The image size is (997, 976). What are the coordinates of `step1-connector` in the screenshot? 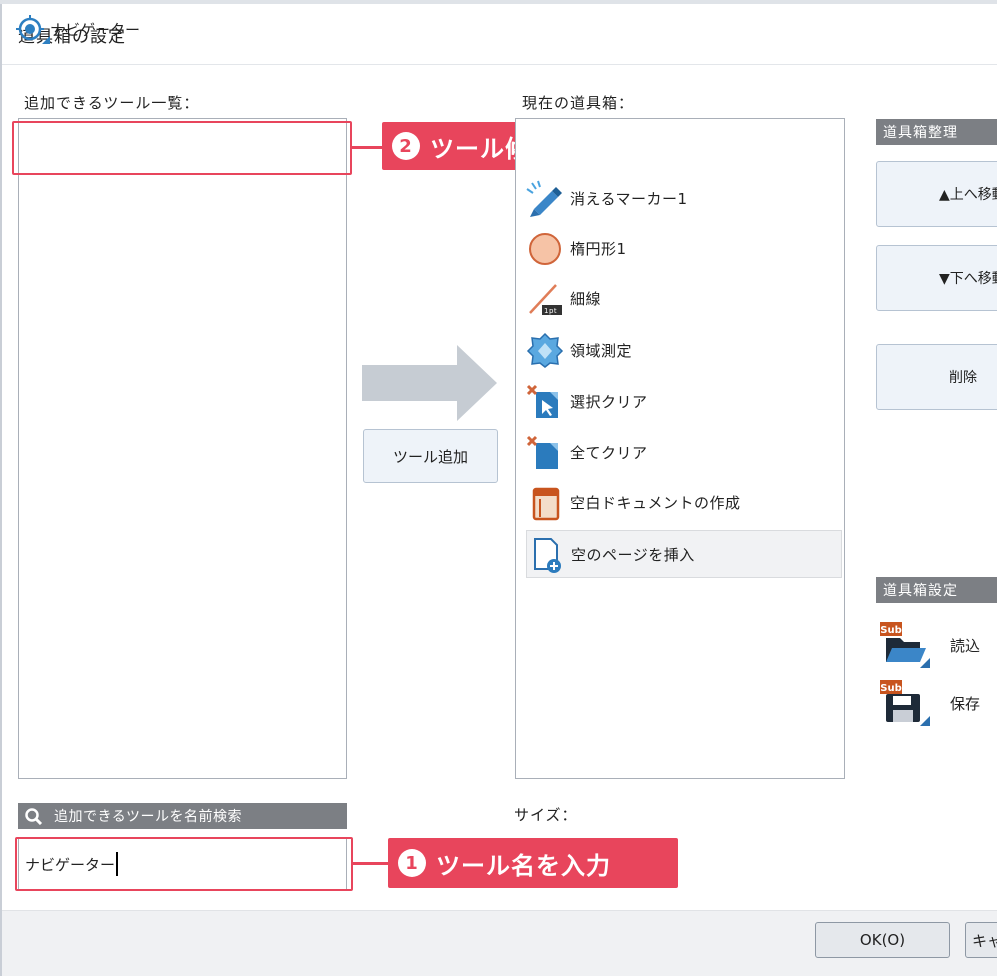 It's located at (371, 863).